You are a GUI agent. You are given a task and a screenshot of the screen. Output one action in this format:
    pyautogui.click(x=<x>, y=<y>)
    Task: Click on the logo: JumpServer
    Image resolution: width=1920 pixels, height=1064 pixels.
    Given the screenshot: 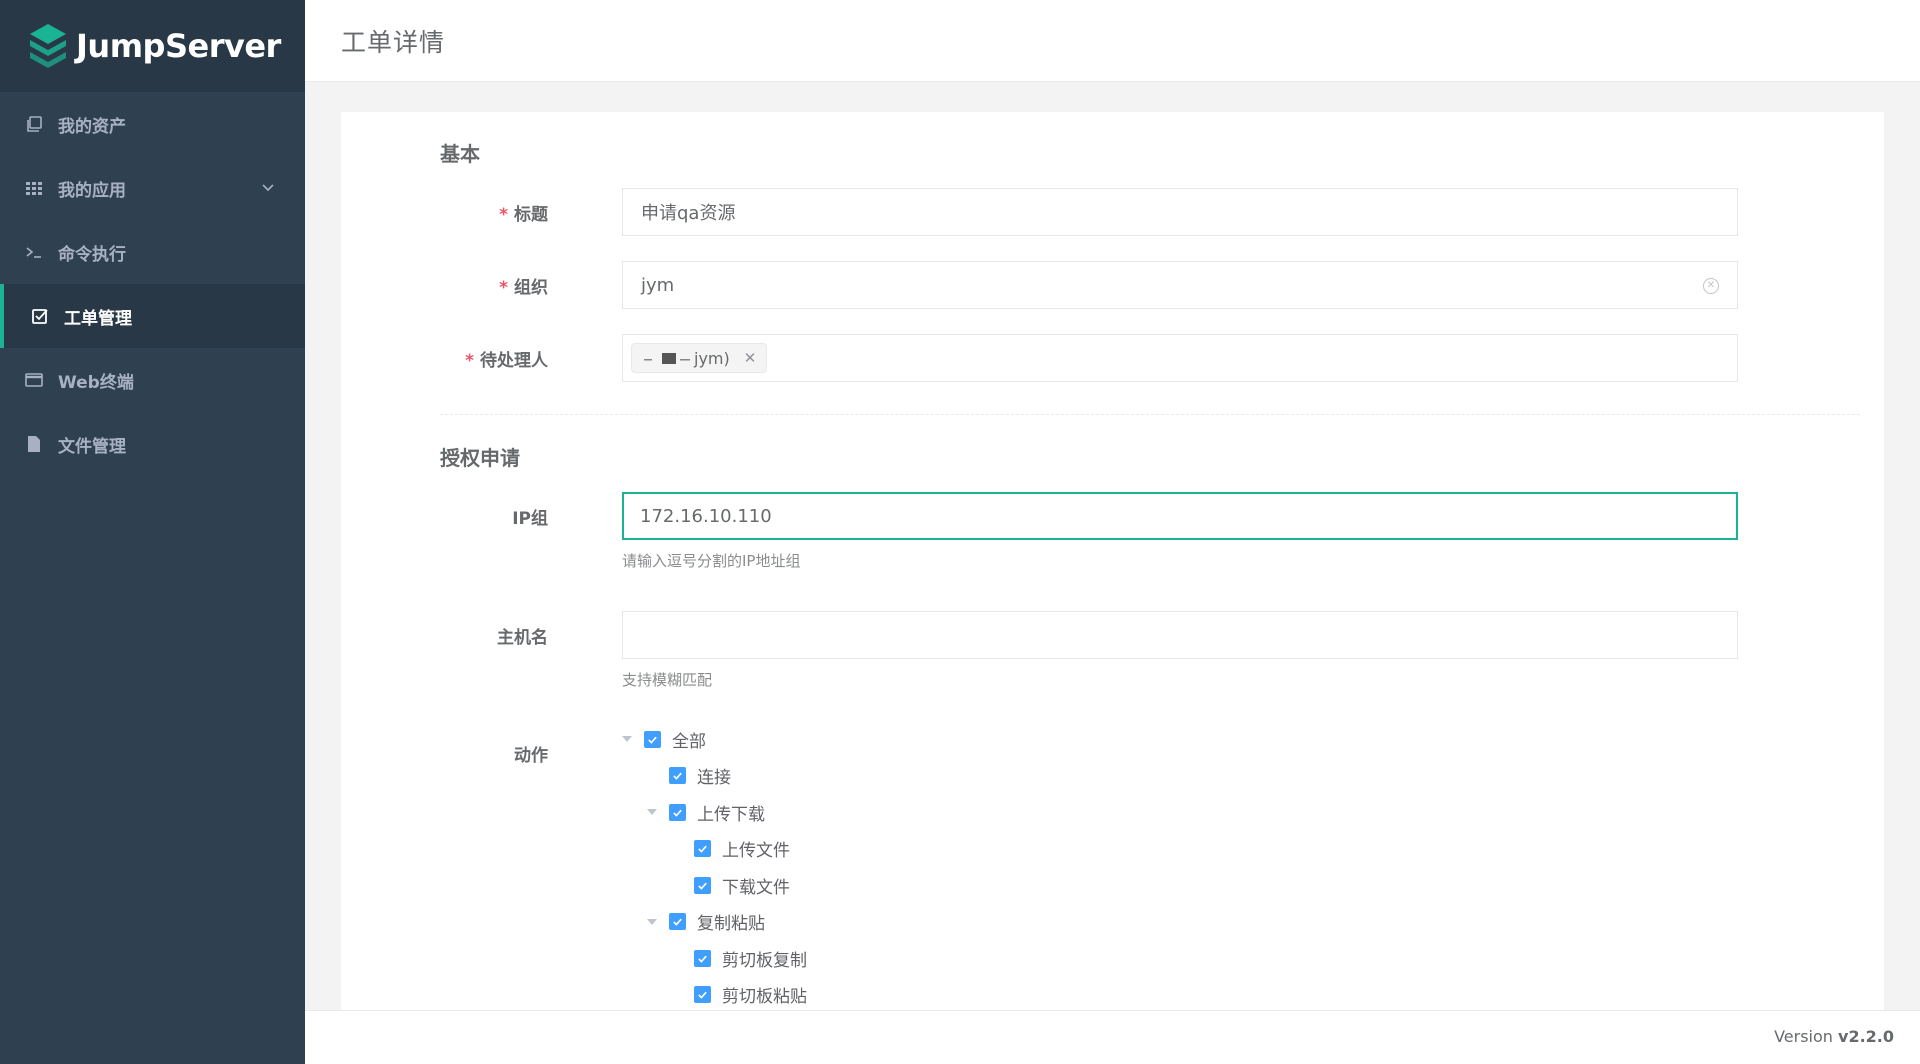 What is the action you would take?
    pyautogui.click(x=152, y=46)
    